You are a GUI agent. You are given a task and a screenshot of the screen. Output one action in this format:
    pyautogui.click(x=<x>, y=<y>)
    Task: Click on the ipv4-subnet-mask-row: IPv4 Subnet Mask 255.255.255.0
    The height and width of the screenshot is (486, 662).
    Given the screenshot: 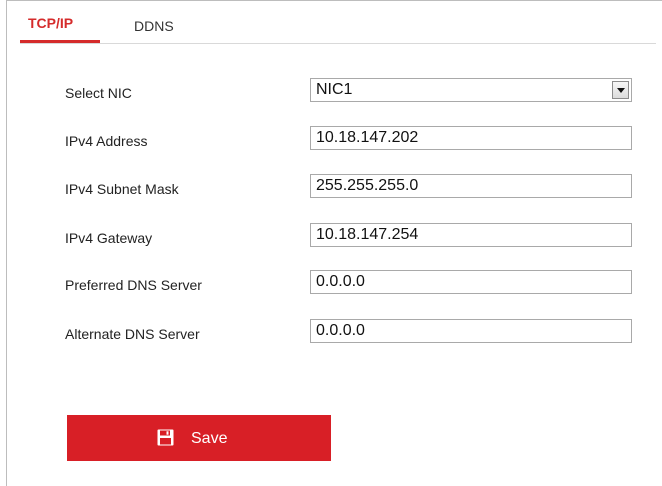 What is the action you would take?
    pyautogui.click(x=350, y=187)
    